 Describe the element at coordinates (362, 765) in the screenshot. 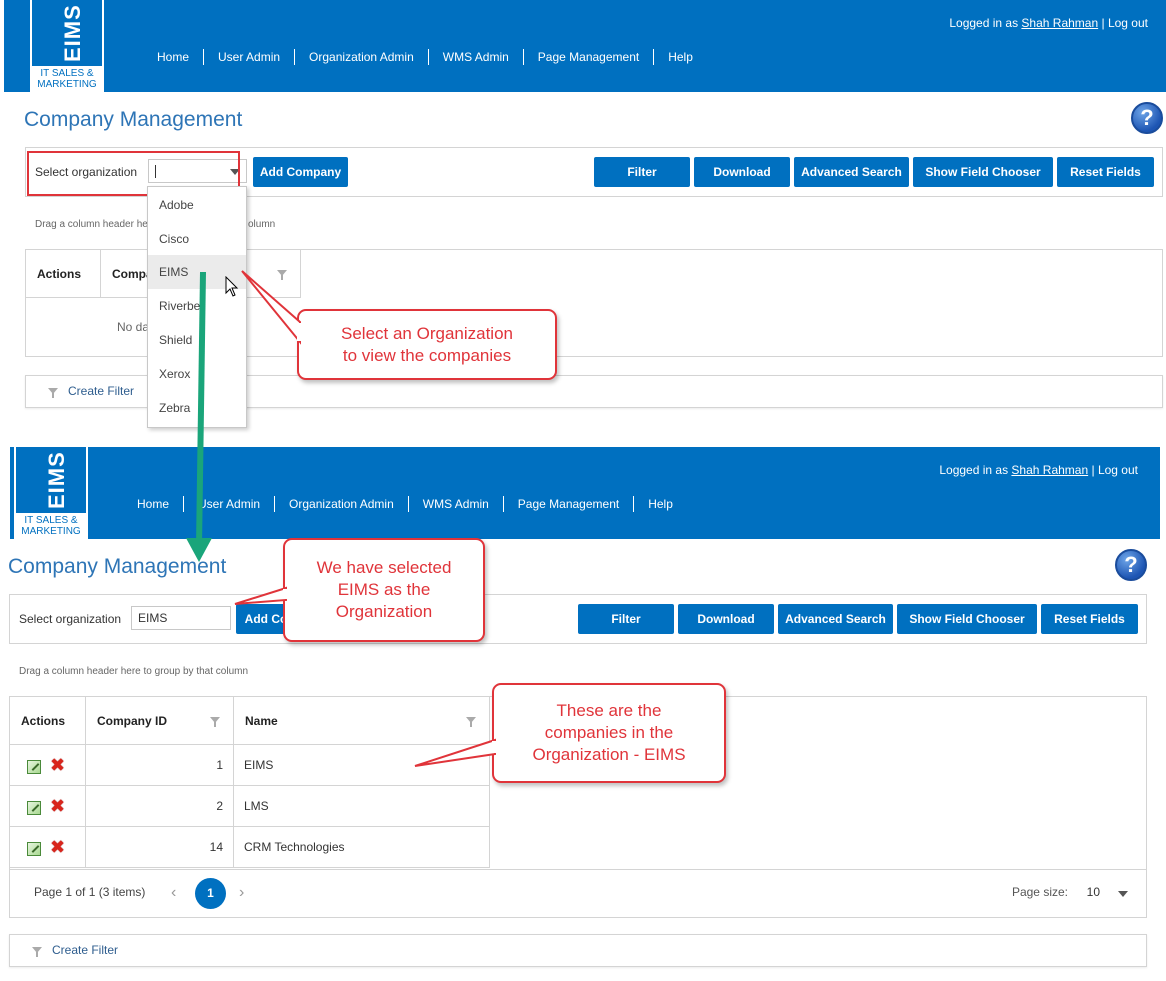

I see `cell-name: EIMS` at that location.